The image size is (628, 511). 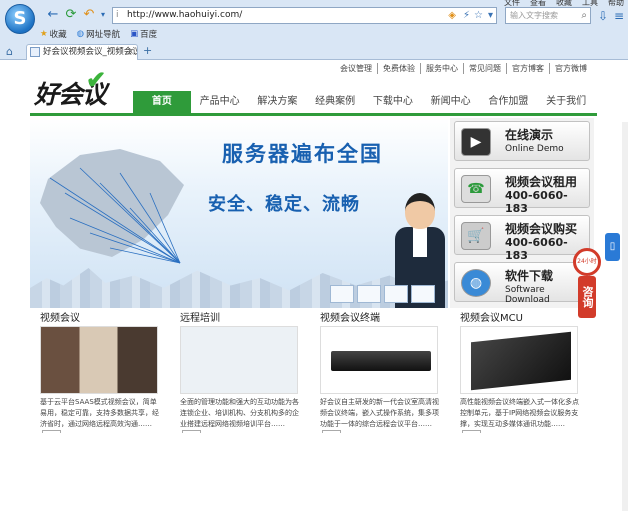 I want to click on search-input: 输入文字搜索 ⌕, so click(x=548, y=15).